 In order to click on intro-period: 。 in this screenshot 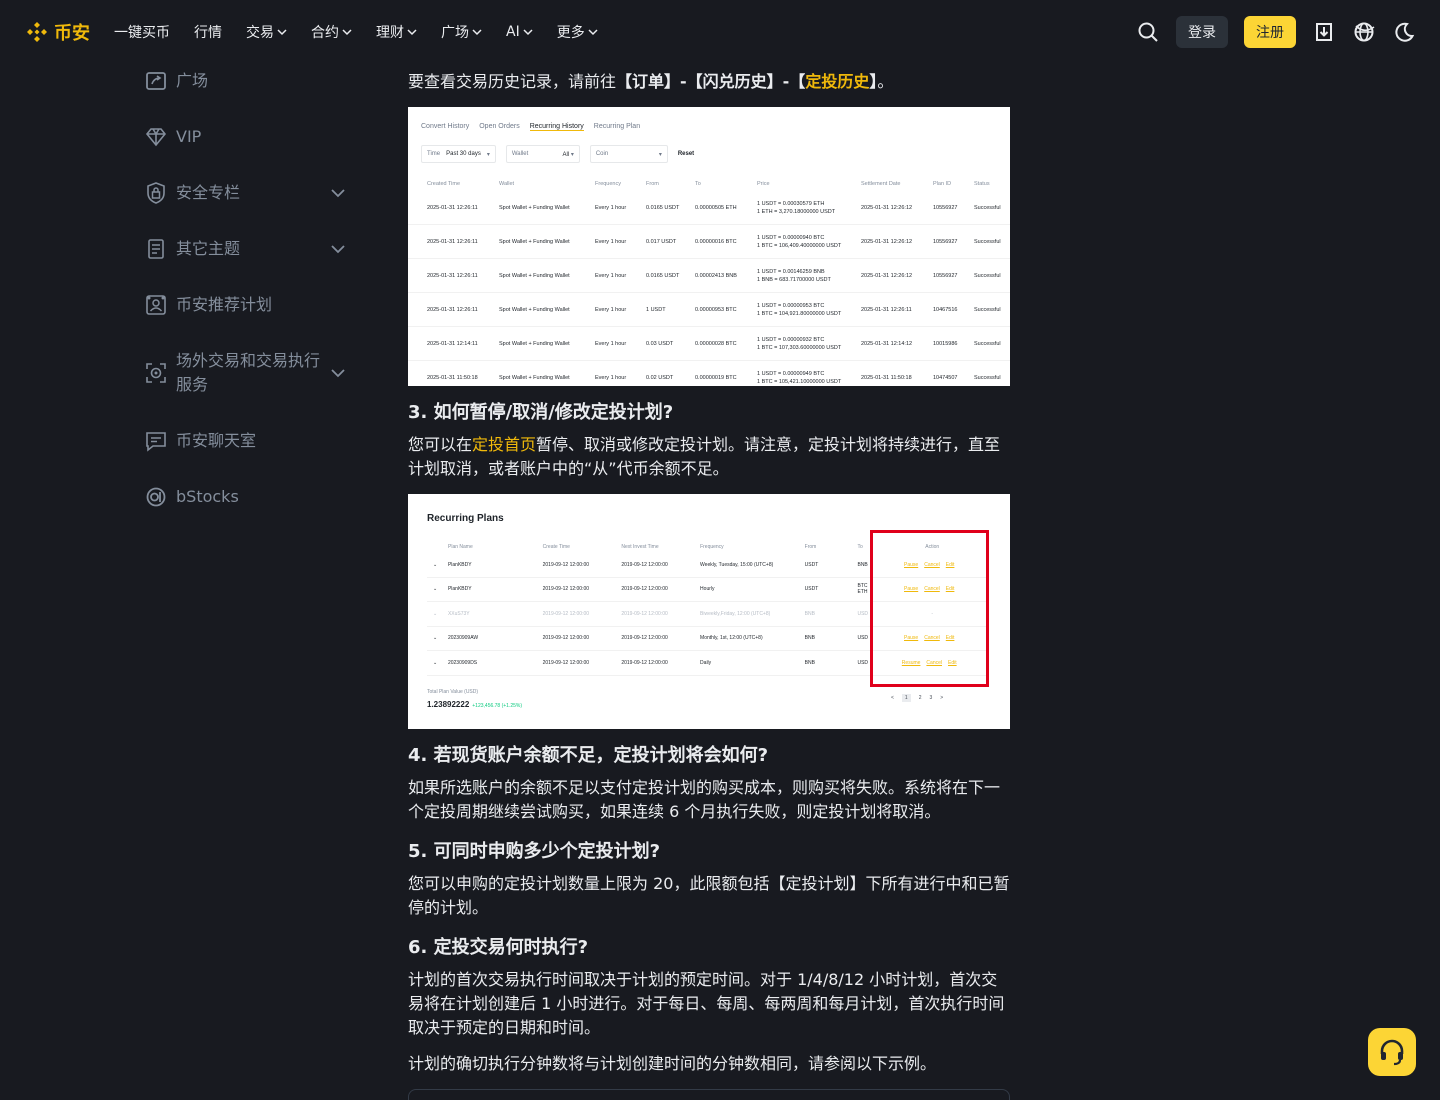, I will do `click(885, 81)`.